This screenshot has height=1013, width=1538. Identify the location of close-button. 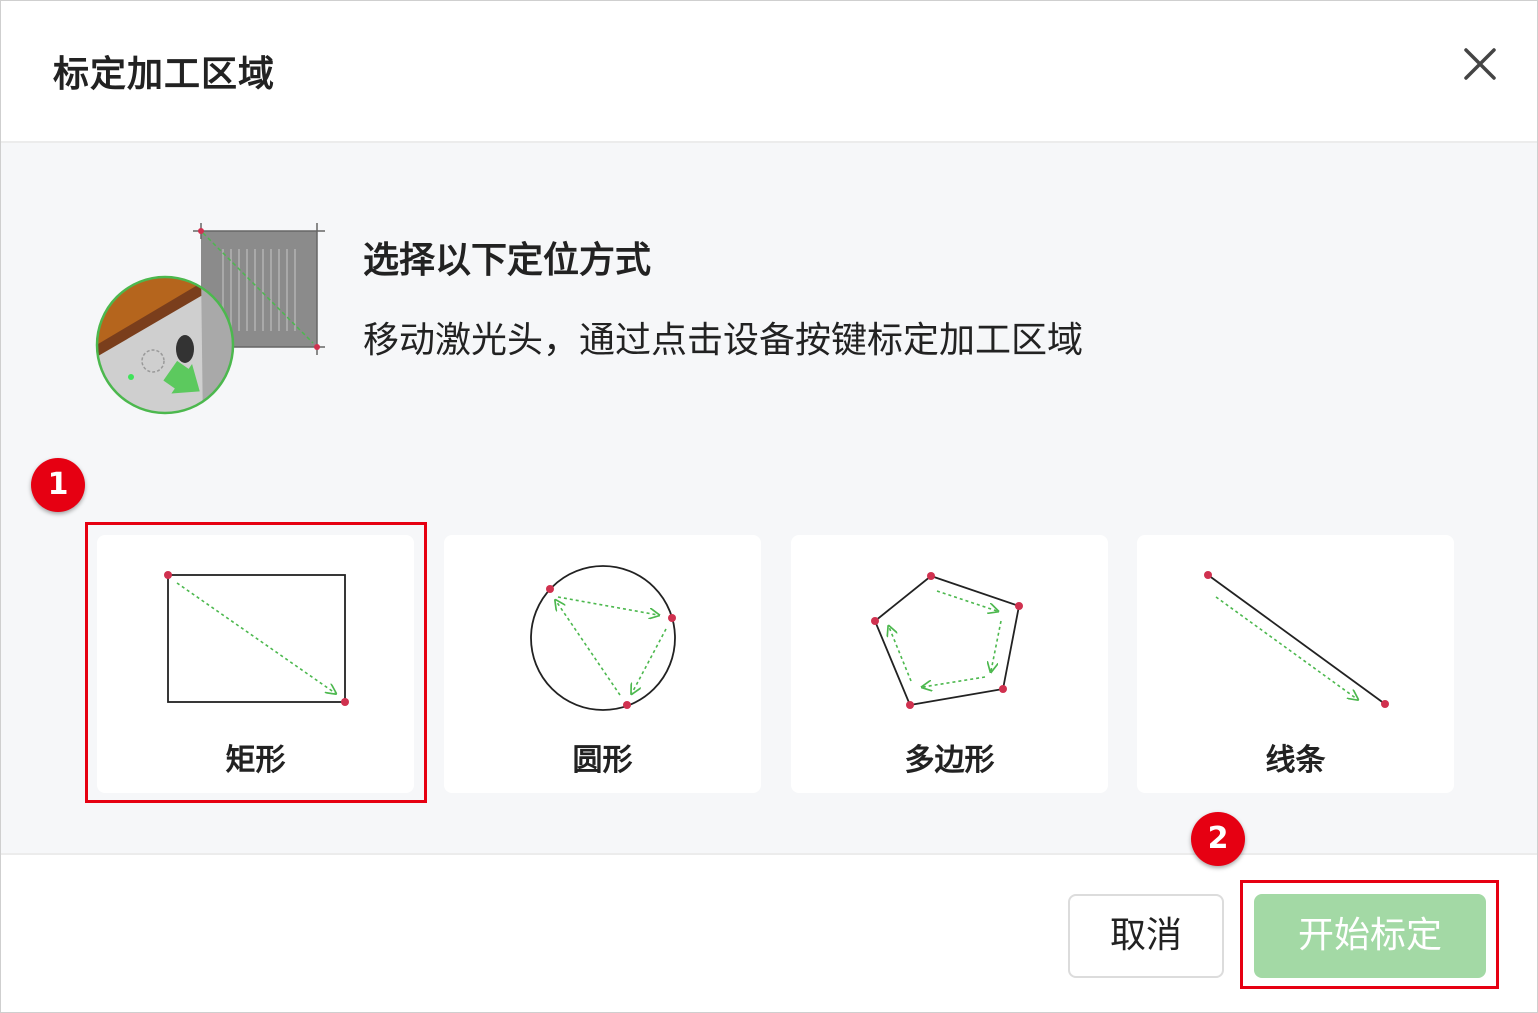
(1480, 64).